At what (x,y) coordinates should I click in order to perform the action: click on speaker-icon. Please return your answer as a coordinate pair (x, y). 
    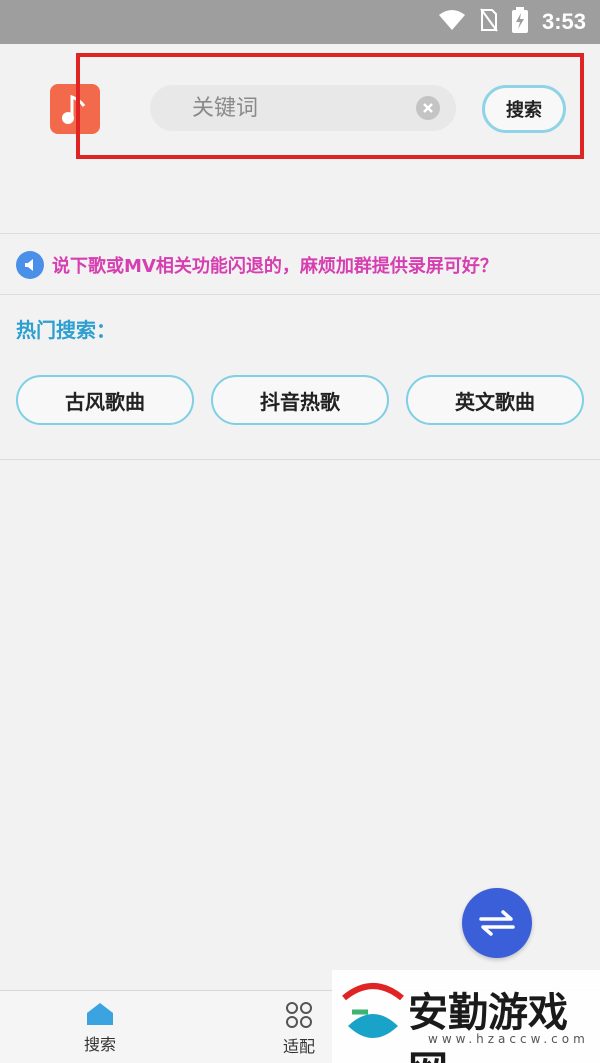
    Looking at the image, I should click on (30, 264).